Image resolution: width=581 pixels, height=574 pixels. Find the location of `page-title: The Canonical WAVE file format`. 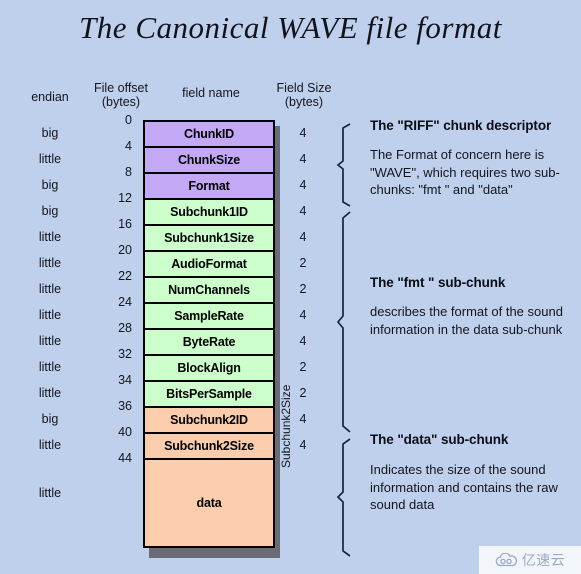

page-title: The Canonical WAVE file format is located at coordinates (290, 27).